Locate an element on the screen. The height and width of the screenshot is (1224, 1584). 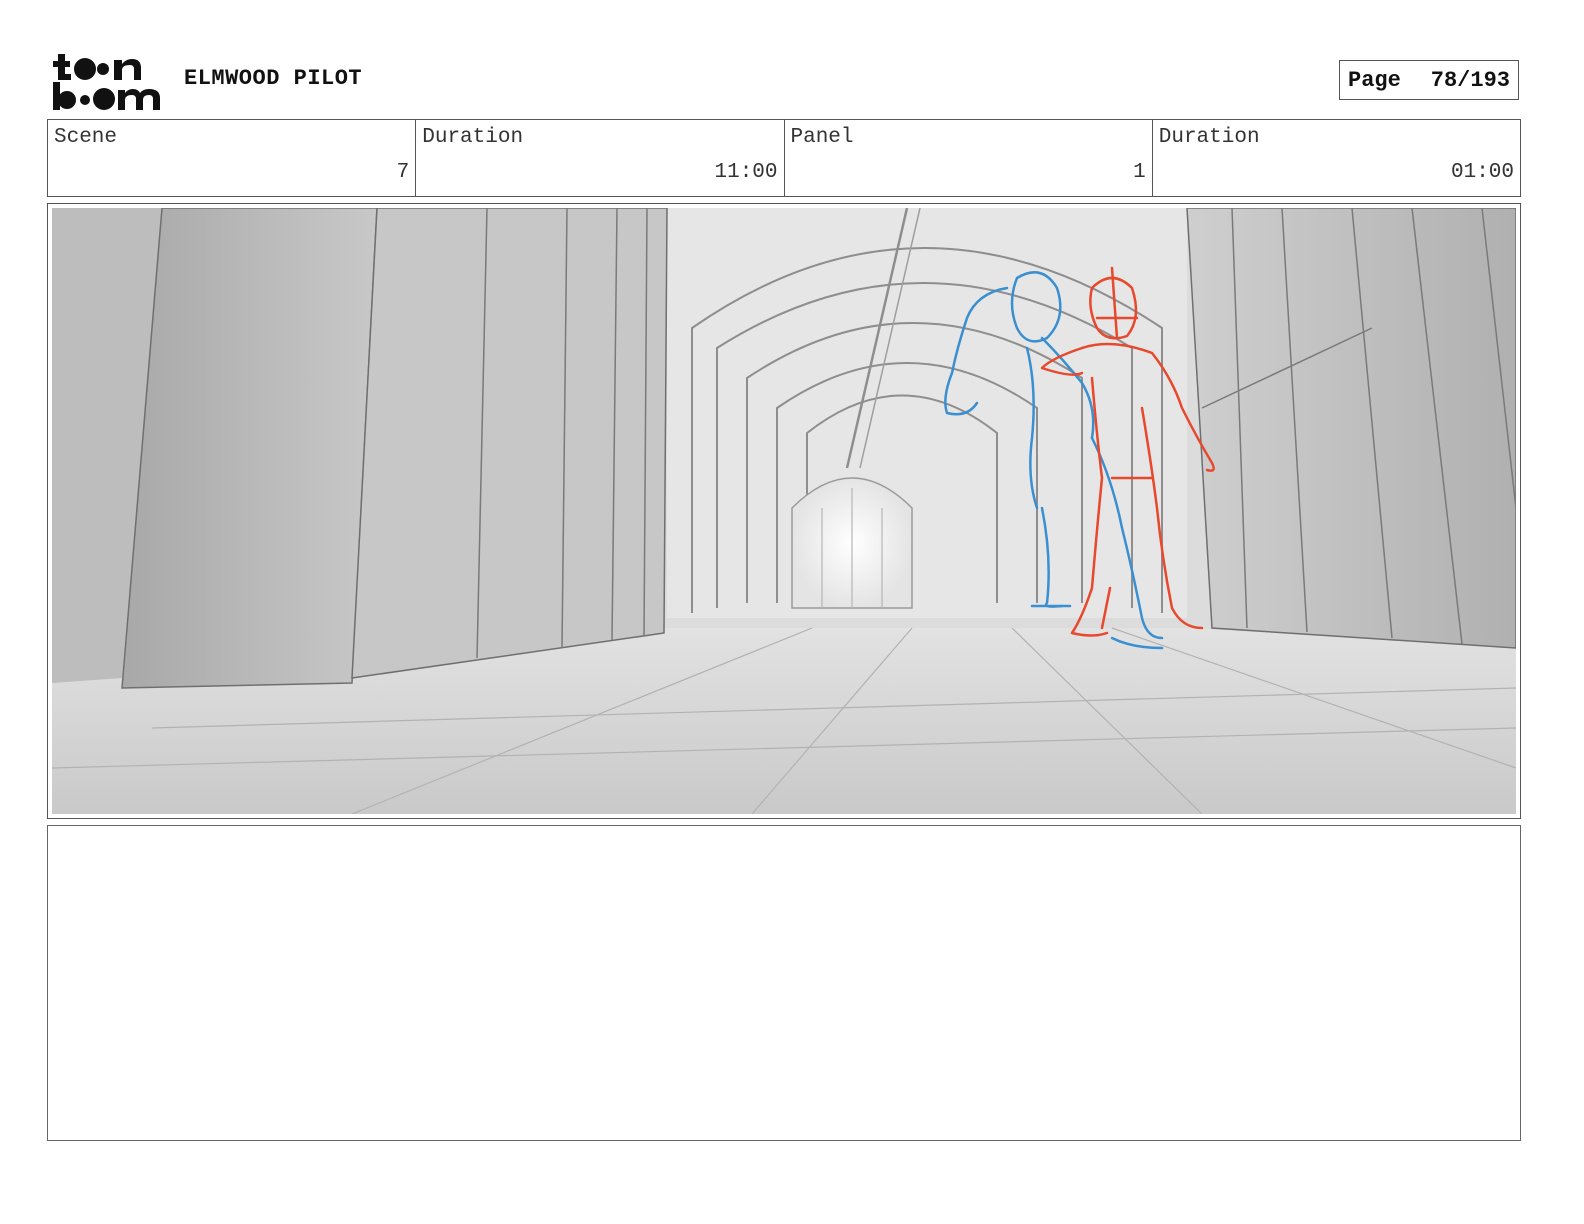
panel-duration-cell: Duration 01:00 is located at coordinates (1336, 158).